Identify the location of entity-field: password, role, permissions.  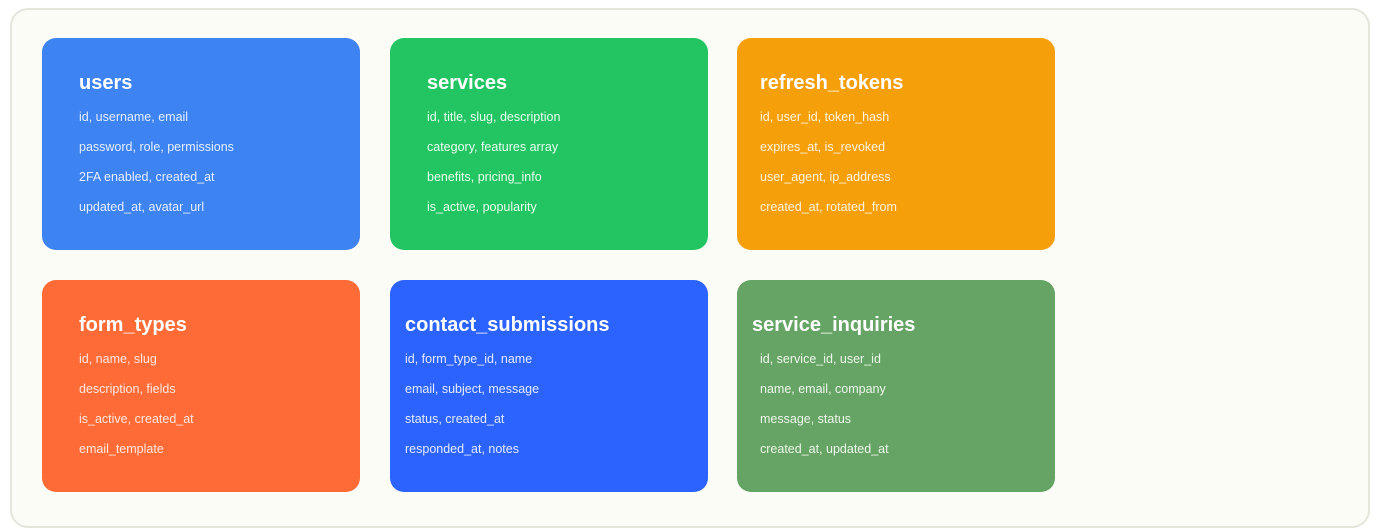
(156, 147).